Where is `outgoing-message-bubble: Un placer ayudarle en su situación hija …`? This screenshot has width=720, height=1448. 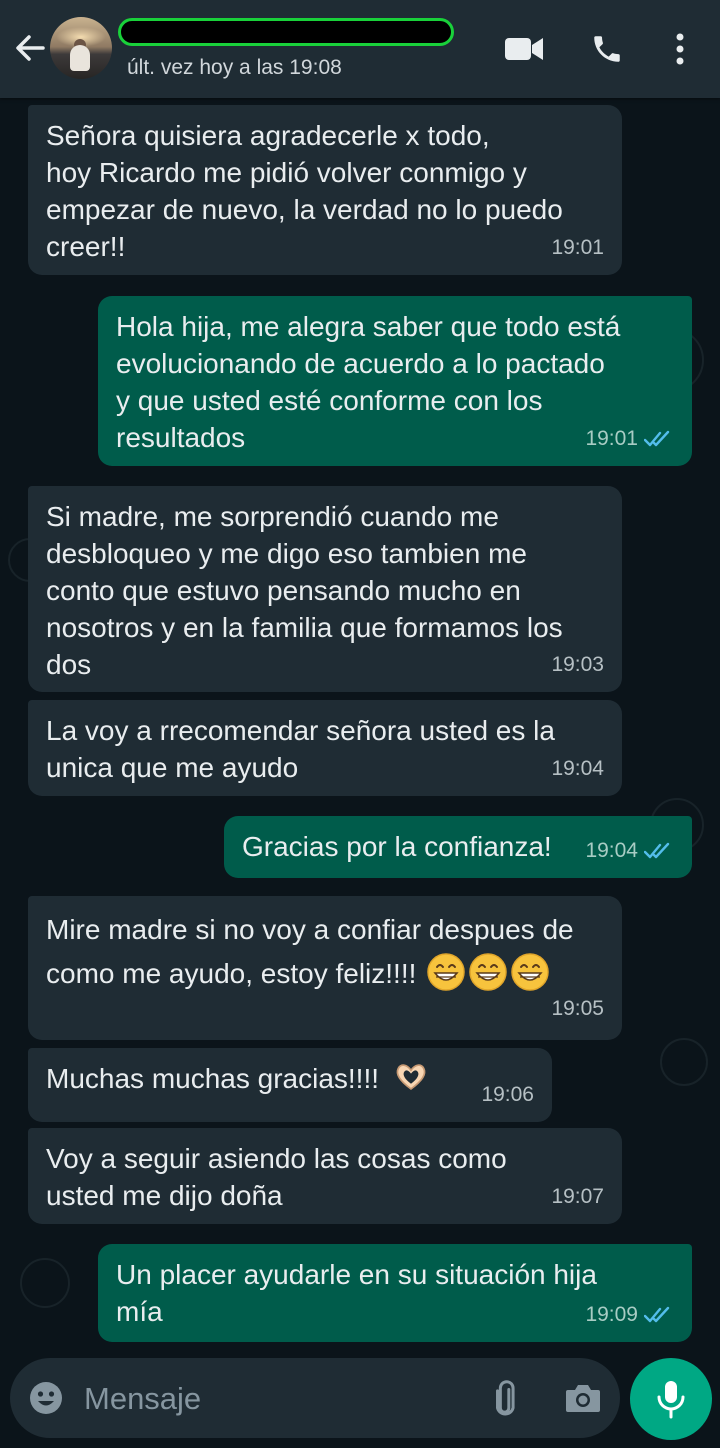 outgoing-message-bubble: Un placer ayudarle en su situación hija … is located at coordinates (395, 1293).